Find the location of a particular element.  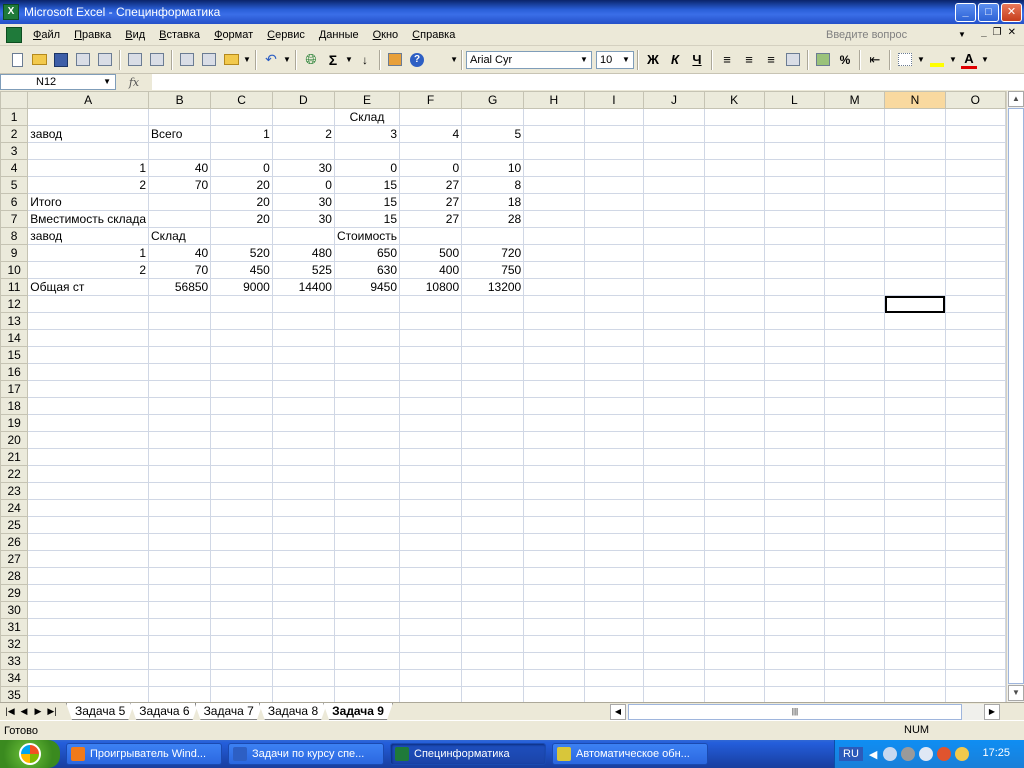

display-tray-icon is located at coordinates (890, 754).